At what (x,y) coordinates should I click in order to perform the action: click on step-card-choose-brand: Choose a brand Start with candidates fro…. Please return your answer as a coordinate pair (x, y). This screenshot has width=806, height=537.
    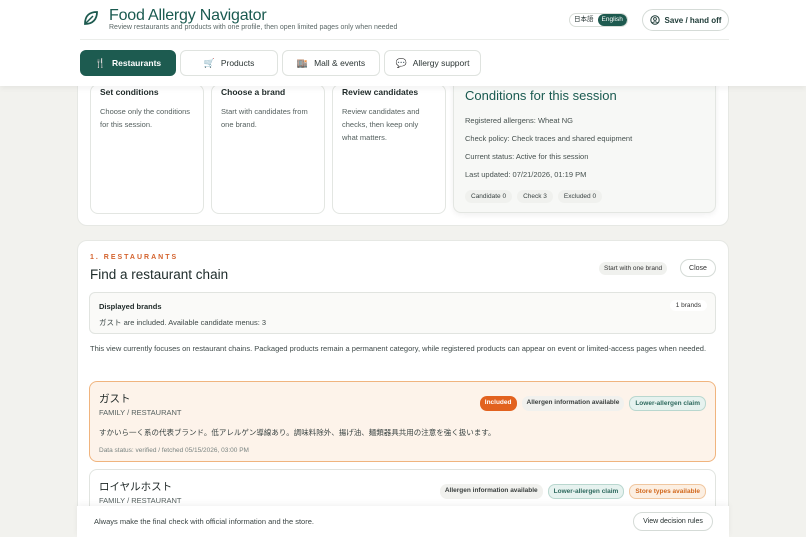
    Looking at the image, I should click on (268, 149).